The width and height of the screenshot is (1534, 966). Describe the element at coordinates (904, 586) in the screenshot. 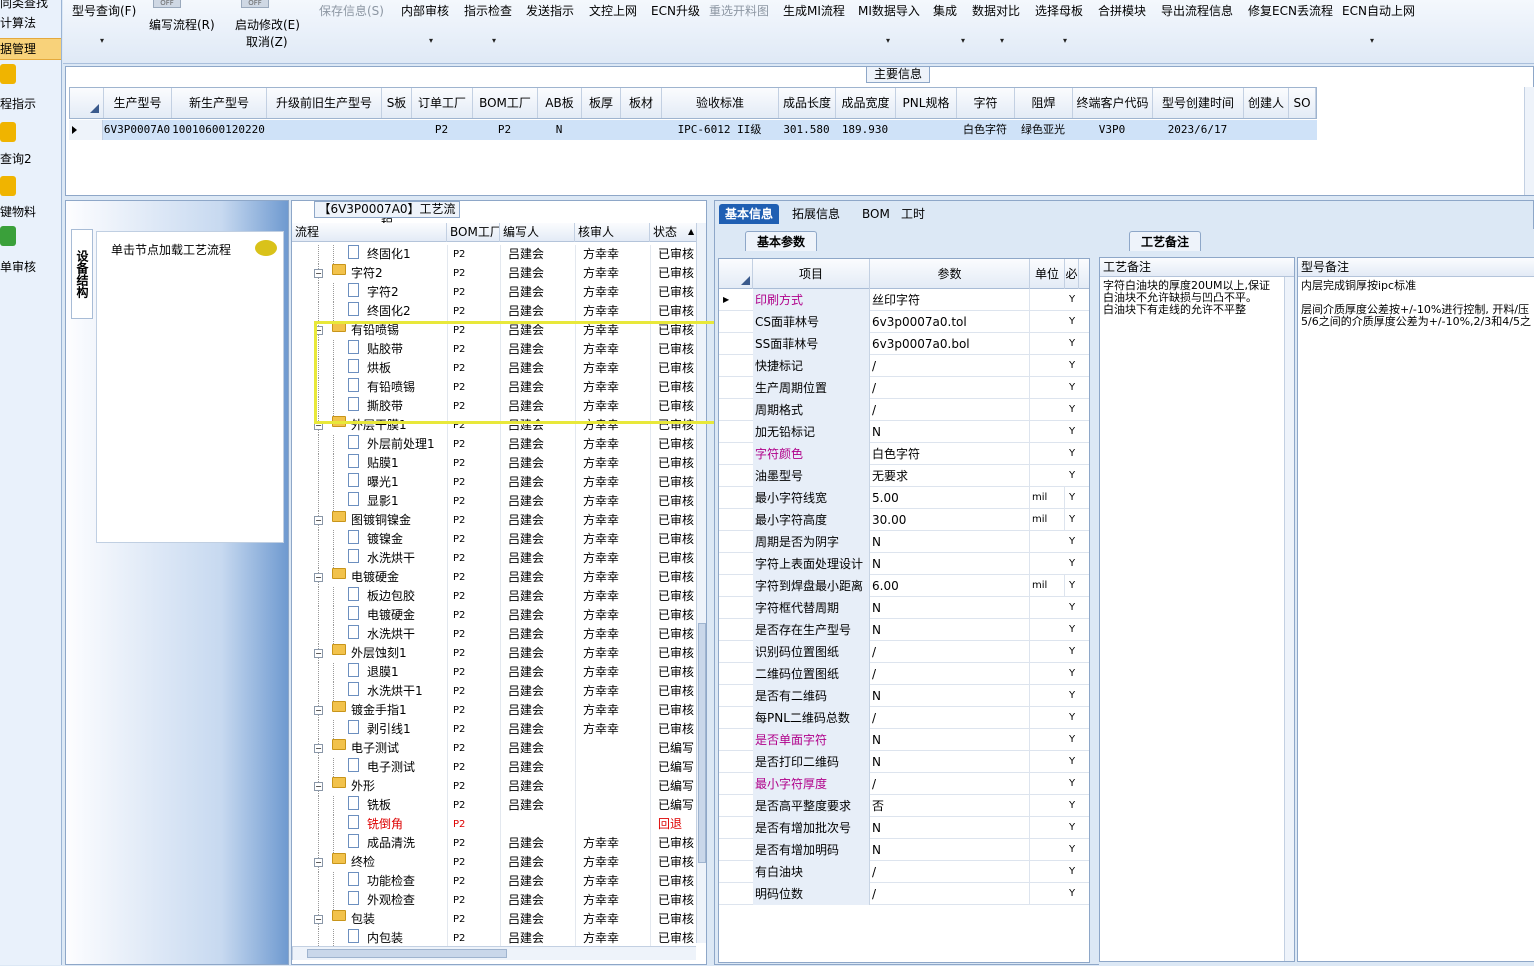

I see `param-row: 字符到焊盘最小距离 6.00 mil Y` at that location.